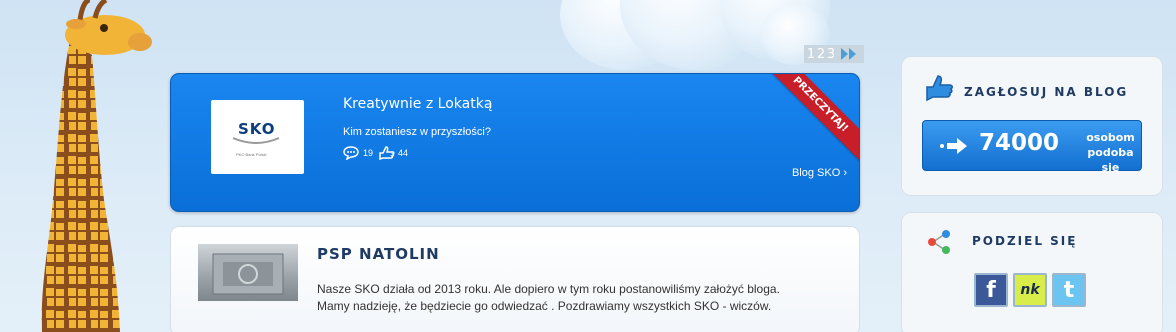 Image resolution: width=1176 pixels, height=332 pixels. Describe the element at coordinates (821, 54) in the screenshot. I see `page-2-link: 2` at that location.